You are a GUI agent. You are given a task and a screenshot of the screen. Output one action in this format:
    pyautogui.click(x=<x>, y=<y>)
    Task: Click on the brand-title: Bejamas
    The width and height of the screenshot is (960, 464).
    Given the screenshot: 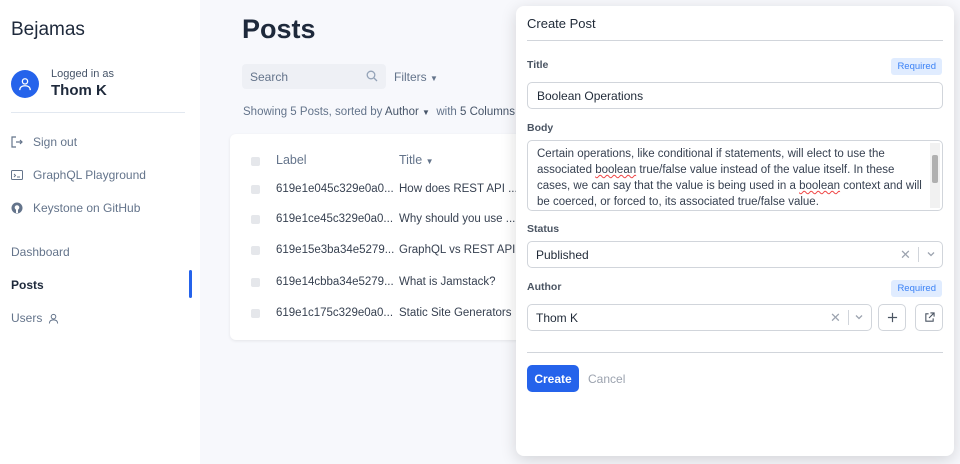 What is the action you would take?
    pyautogui.click(x=48, y=29)
    